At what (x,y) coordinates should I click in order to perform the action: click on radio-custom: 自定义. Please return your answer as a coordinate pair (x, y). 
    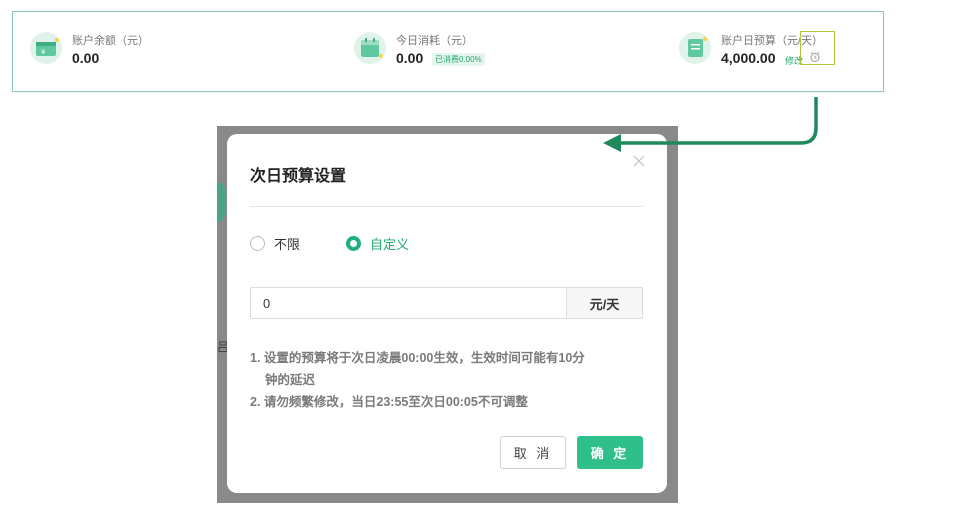
    Looking at the image, I should click on (378, 243).